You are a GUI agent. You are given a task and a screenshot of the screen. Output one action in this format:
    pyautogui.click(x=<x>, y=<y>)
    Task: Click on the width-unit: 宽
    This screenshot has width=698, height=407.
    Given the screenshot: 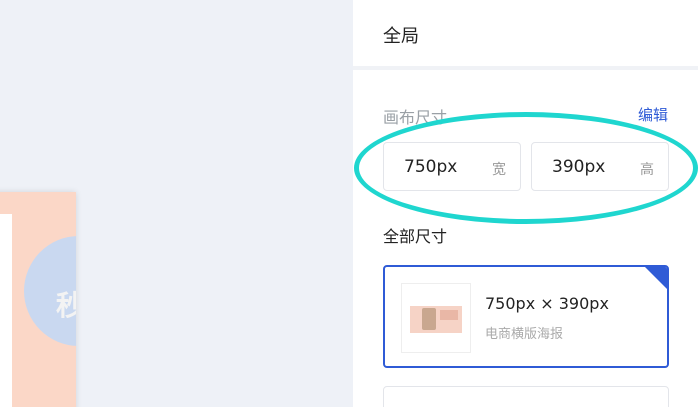 What is the action you would take?
    pyautogui.click(x=499, y=170)
    